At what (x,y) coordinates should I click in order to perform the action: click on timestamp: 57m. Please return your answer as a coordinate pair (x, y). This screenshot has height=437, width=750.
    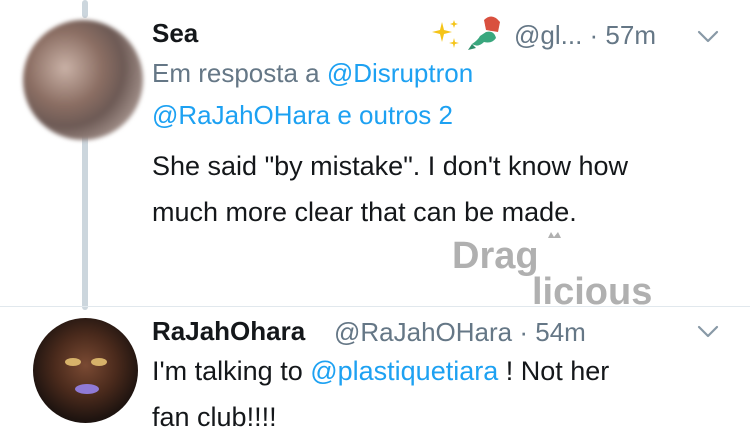
    Looking at the image, I should click on (630, 35).